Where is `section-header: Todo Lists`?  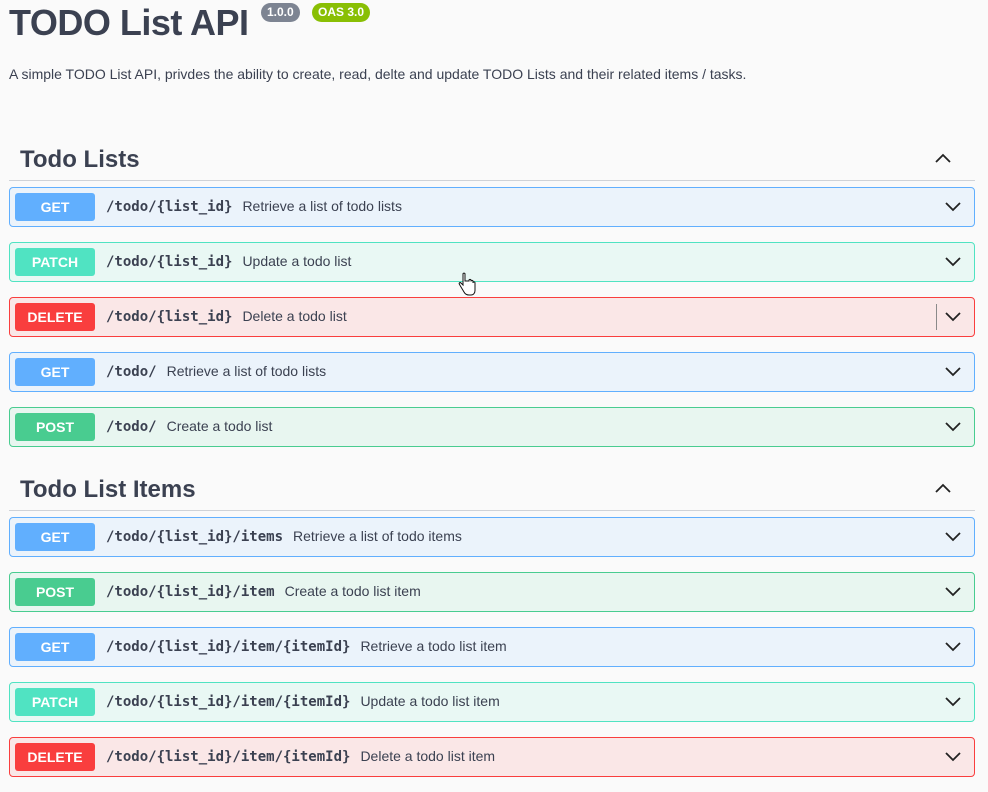
section-header: Todo Lists is located at coordinates (492, 157).